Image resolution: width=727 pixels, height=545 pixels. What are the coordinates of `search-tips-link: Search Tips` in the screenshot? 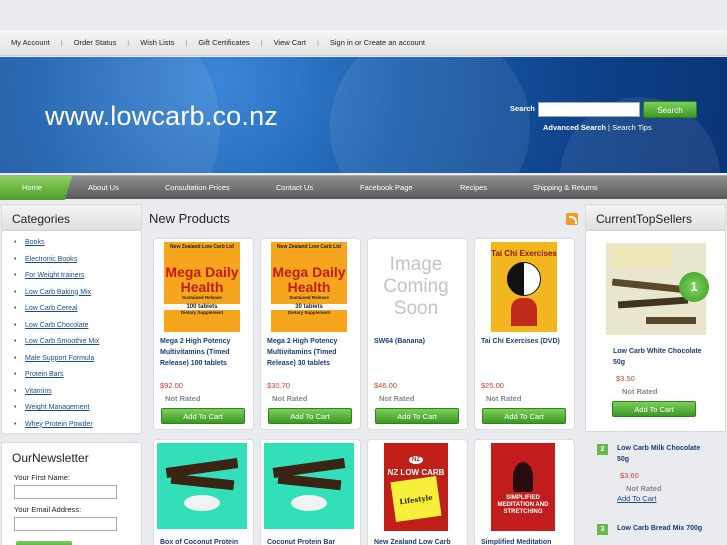 It's located at (632, 127).